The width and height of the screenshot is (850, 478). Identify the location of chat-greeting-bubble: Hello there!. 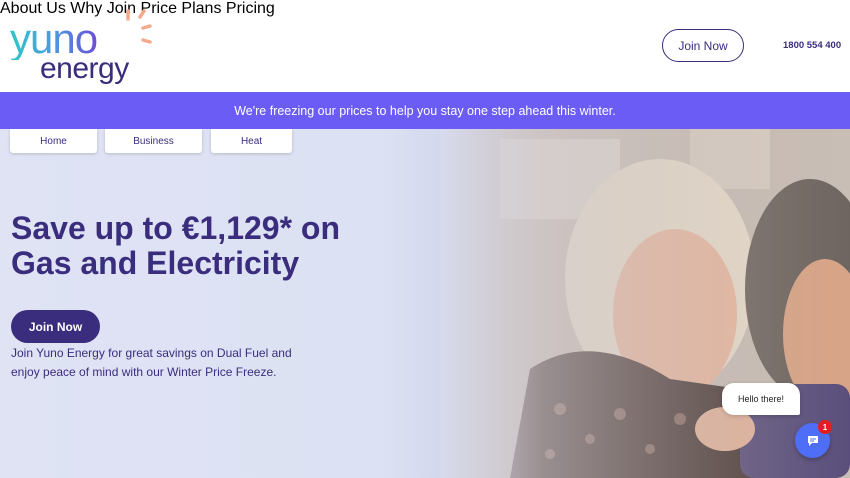
(761, 399).